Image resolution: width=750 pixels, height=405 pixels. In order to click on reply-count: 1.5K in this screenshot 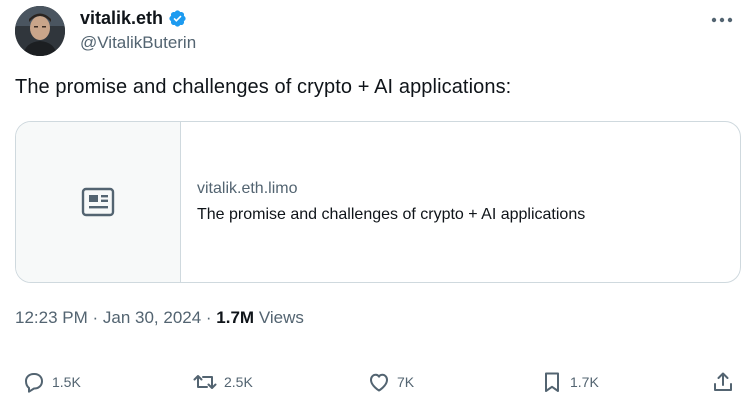, I will do `click(66, 382)`.